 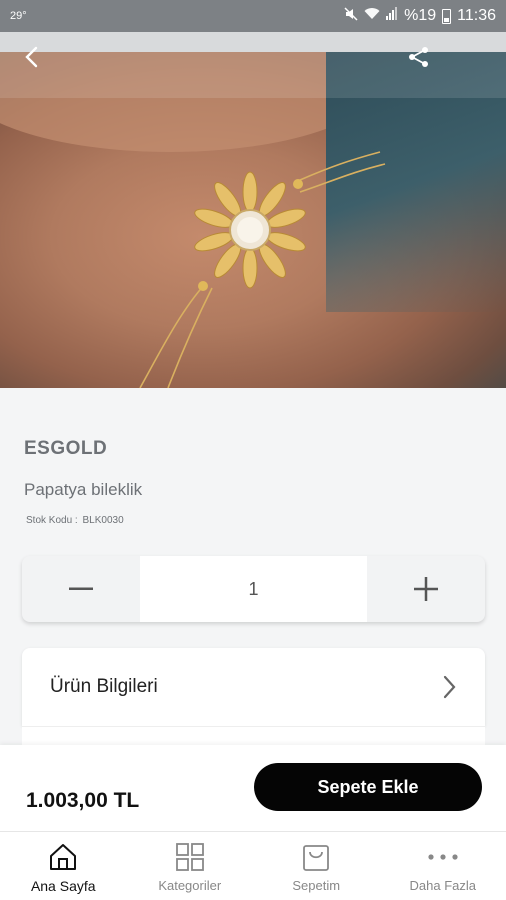 What do you see at coordinates (262, 269) in the screenshot?
I see `bracelet-illustration` at bounding box center [262, 269].